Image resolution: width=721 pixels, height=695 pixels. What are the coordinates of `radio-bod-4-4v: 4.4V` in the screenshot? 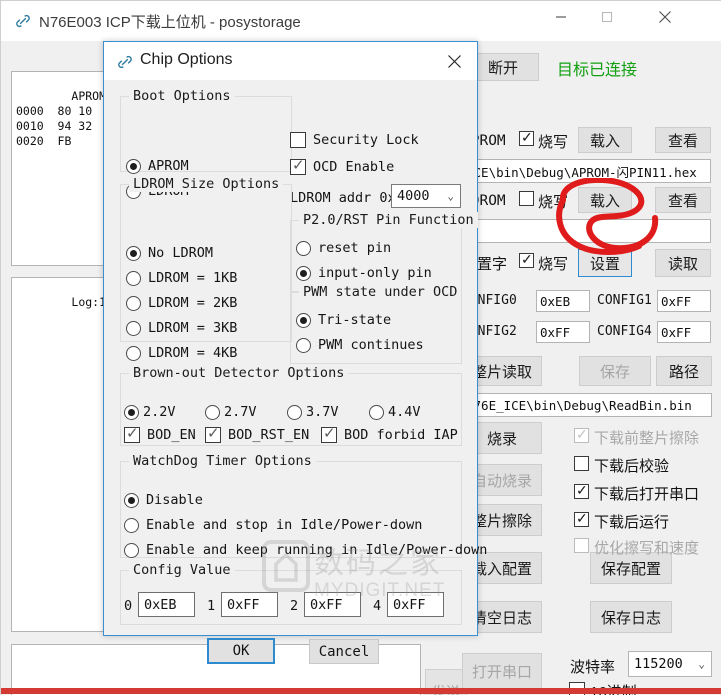 It's located at (395, 412).